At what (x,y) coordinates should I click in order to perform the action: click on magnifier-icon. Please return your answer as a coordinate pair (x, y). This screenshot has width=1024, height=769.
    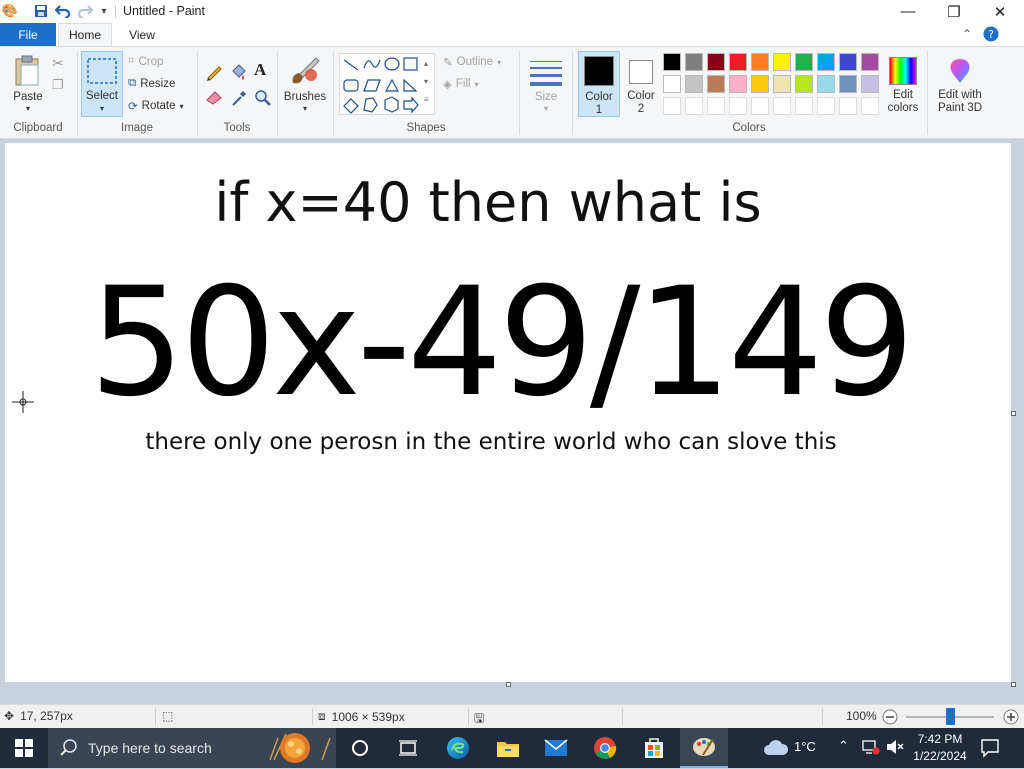
    Looking at the image, I should click on (263, 99).